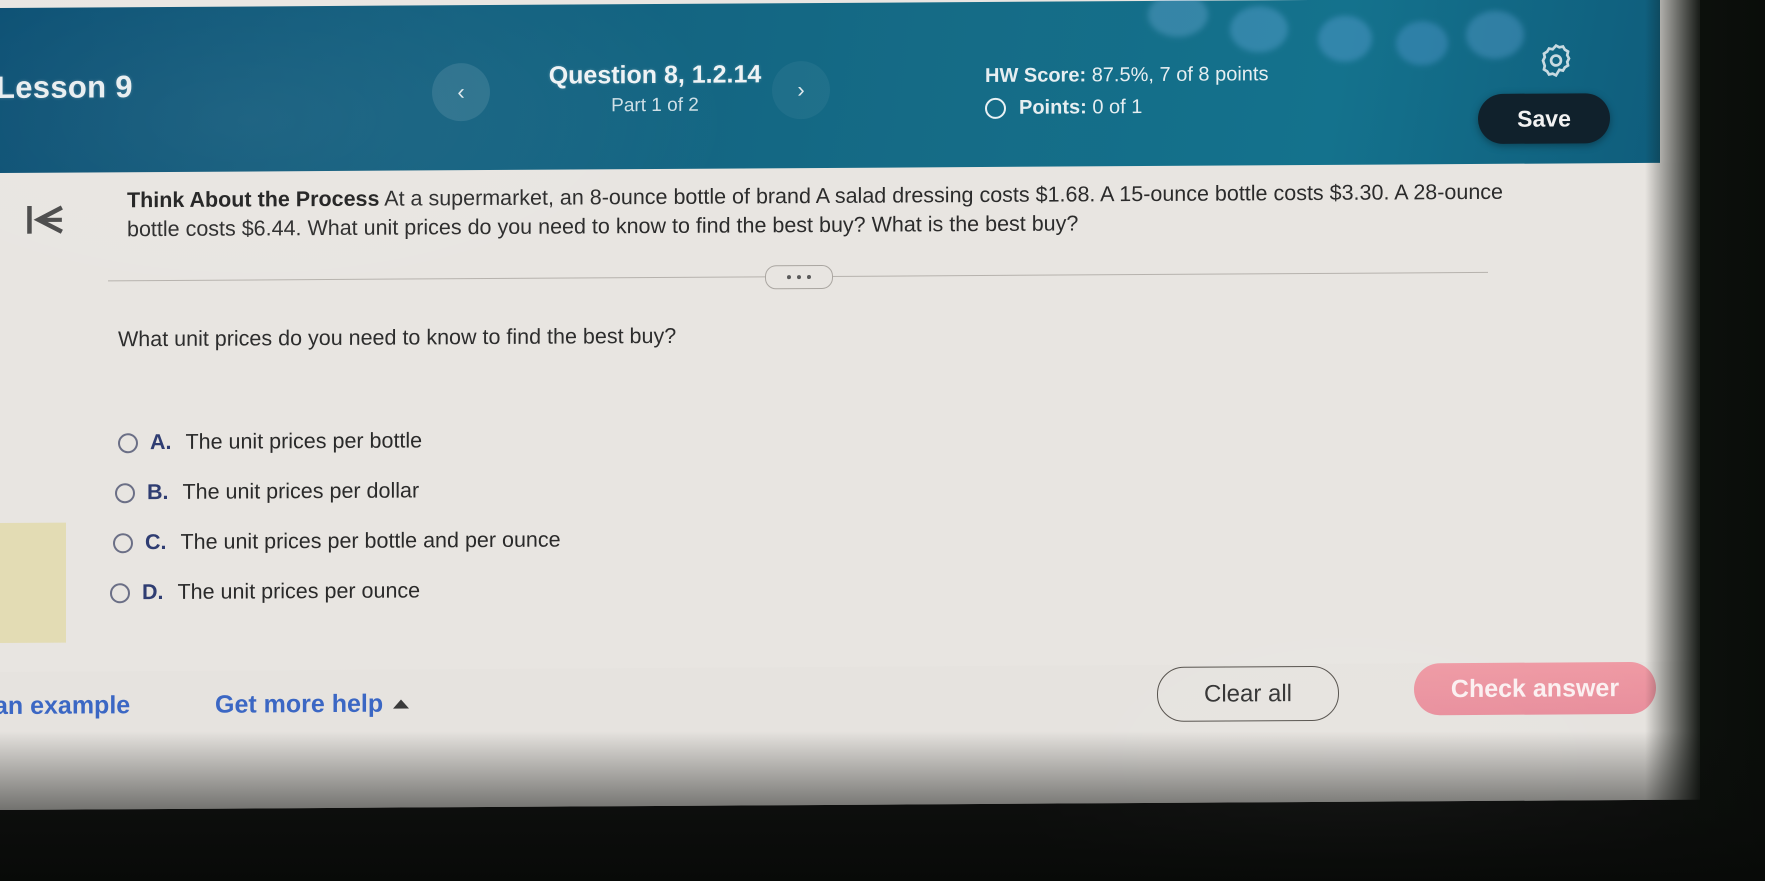  What do you see at coordinates (156, 542) in the screenshot?
I see `option-letter-c: C.` at bounding box center [156, 542].